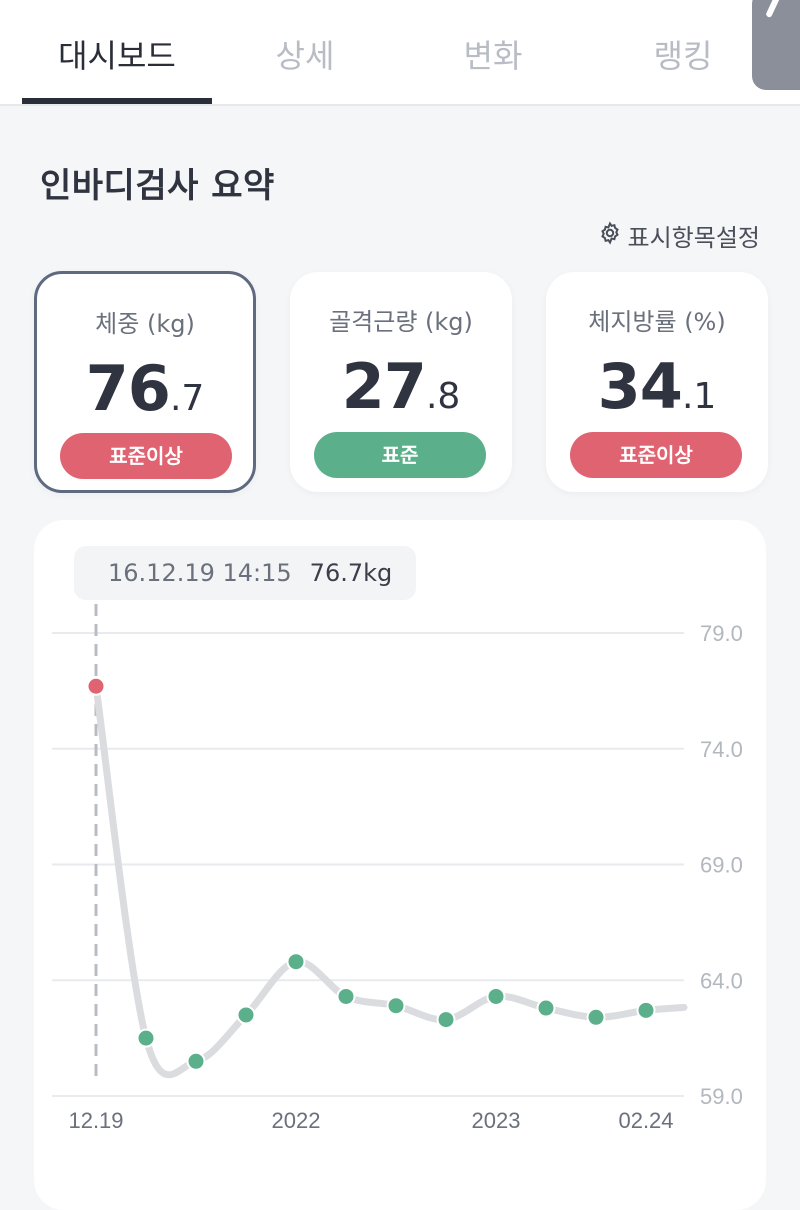 This screenshot has width=800, height=1210. What do you see at coordinates (721, 633) in the screenshot?
I see `y-tick-label: 79.0` at bounding box center [721, 633].